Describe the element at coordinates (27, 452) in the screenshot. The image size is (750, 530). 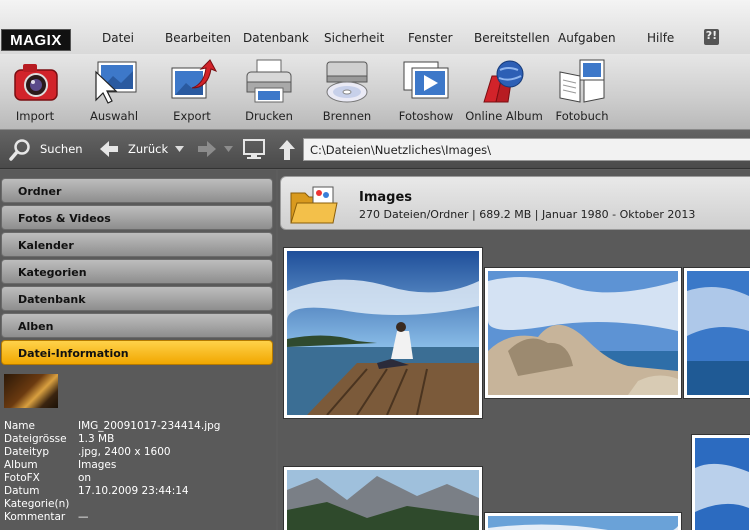
I see `info-label-dateityp: Dateityp` at that location.